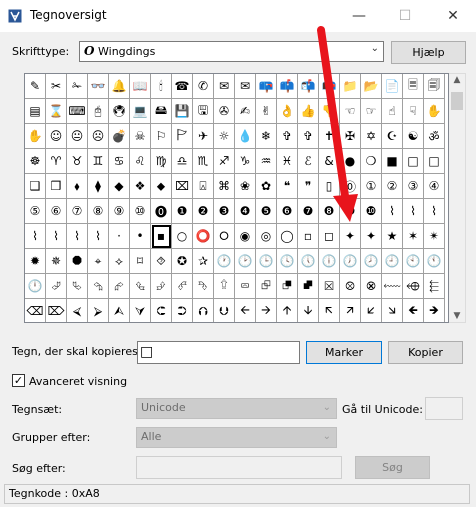 Image resolution: width=476 pixels, height=507 pixels. What do you see at coordinates (434, 286) in the screenshot?
I see `glyph-cell: ⬱` at bounding box center [434, 286].